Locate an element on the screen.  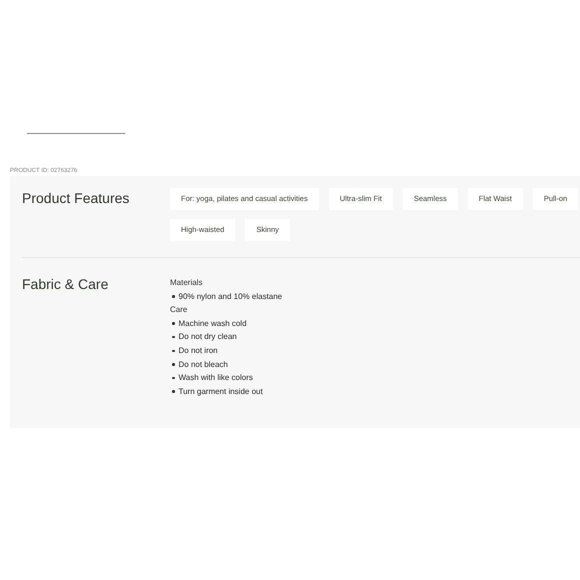
section-title: Fabric & Care is located at coordinates (66, 284).